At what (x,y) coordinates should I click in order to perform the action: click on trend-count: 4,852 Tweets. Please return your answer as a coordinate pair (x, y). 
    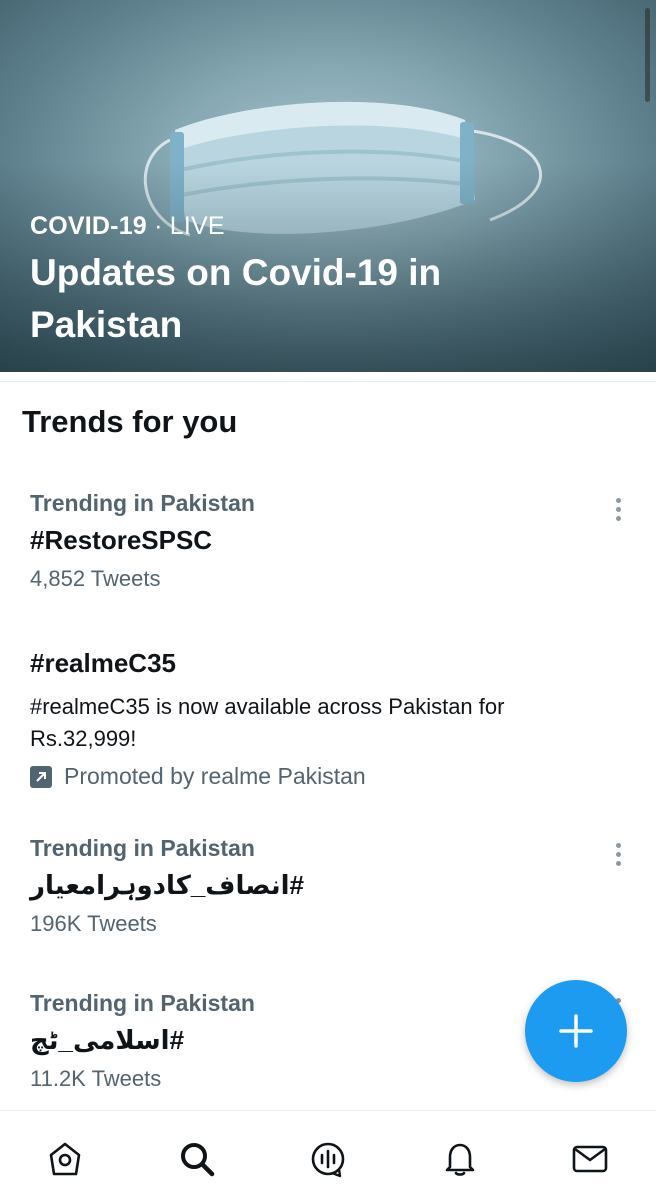
    Looking at the image, I should click on (95, 578).